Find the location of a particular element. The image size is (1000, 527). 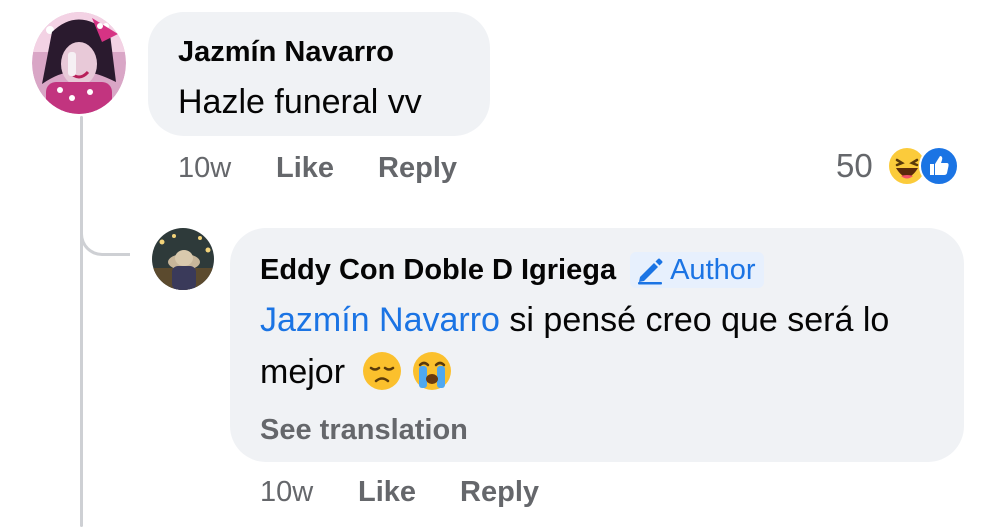

see-translation-link: See translation is located at coordinates (597, 430).